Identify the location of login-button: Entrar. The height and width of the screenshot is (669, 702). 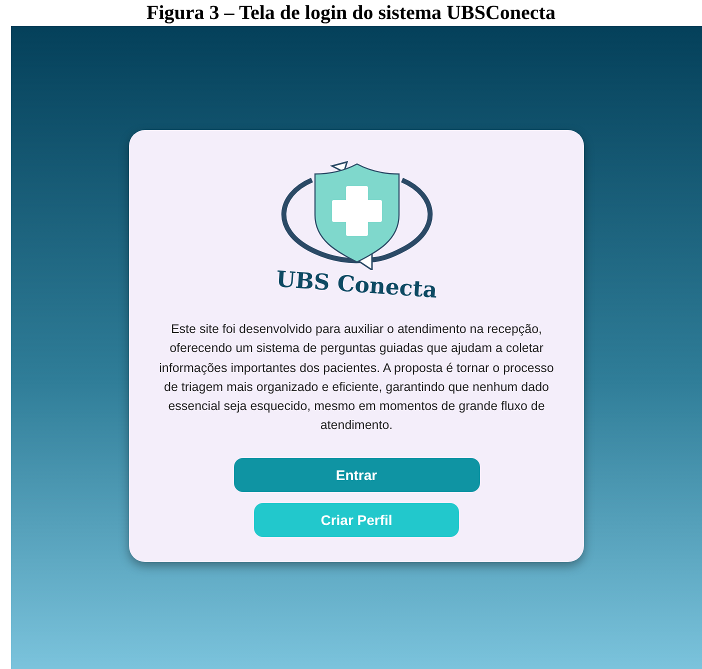
(357, 475).